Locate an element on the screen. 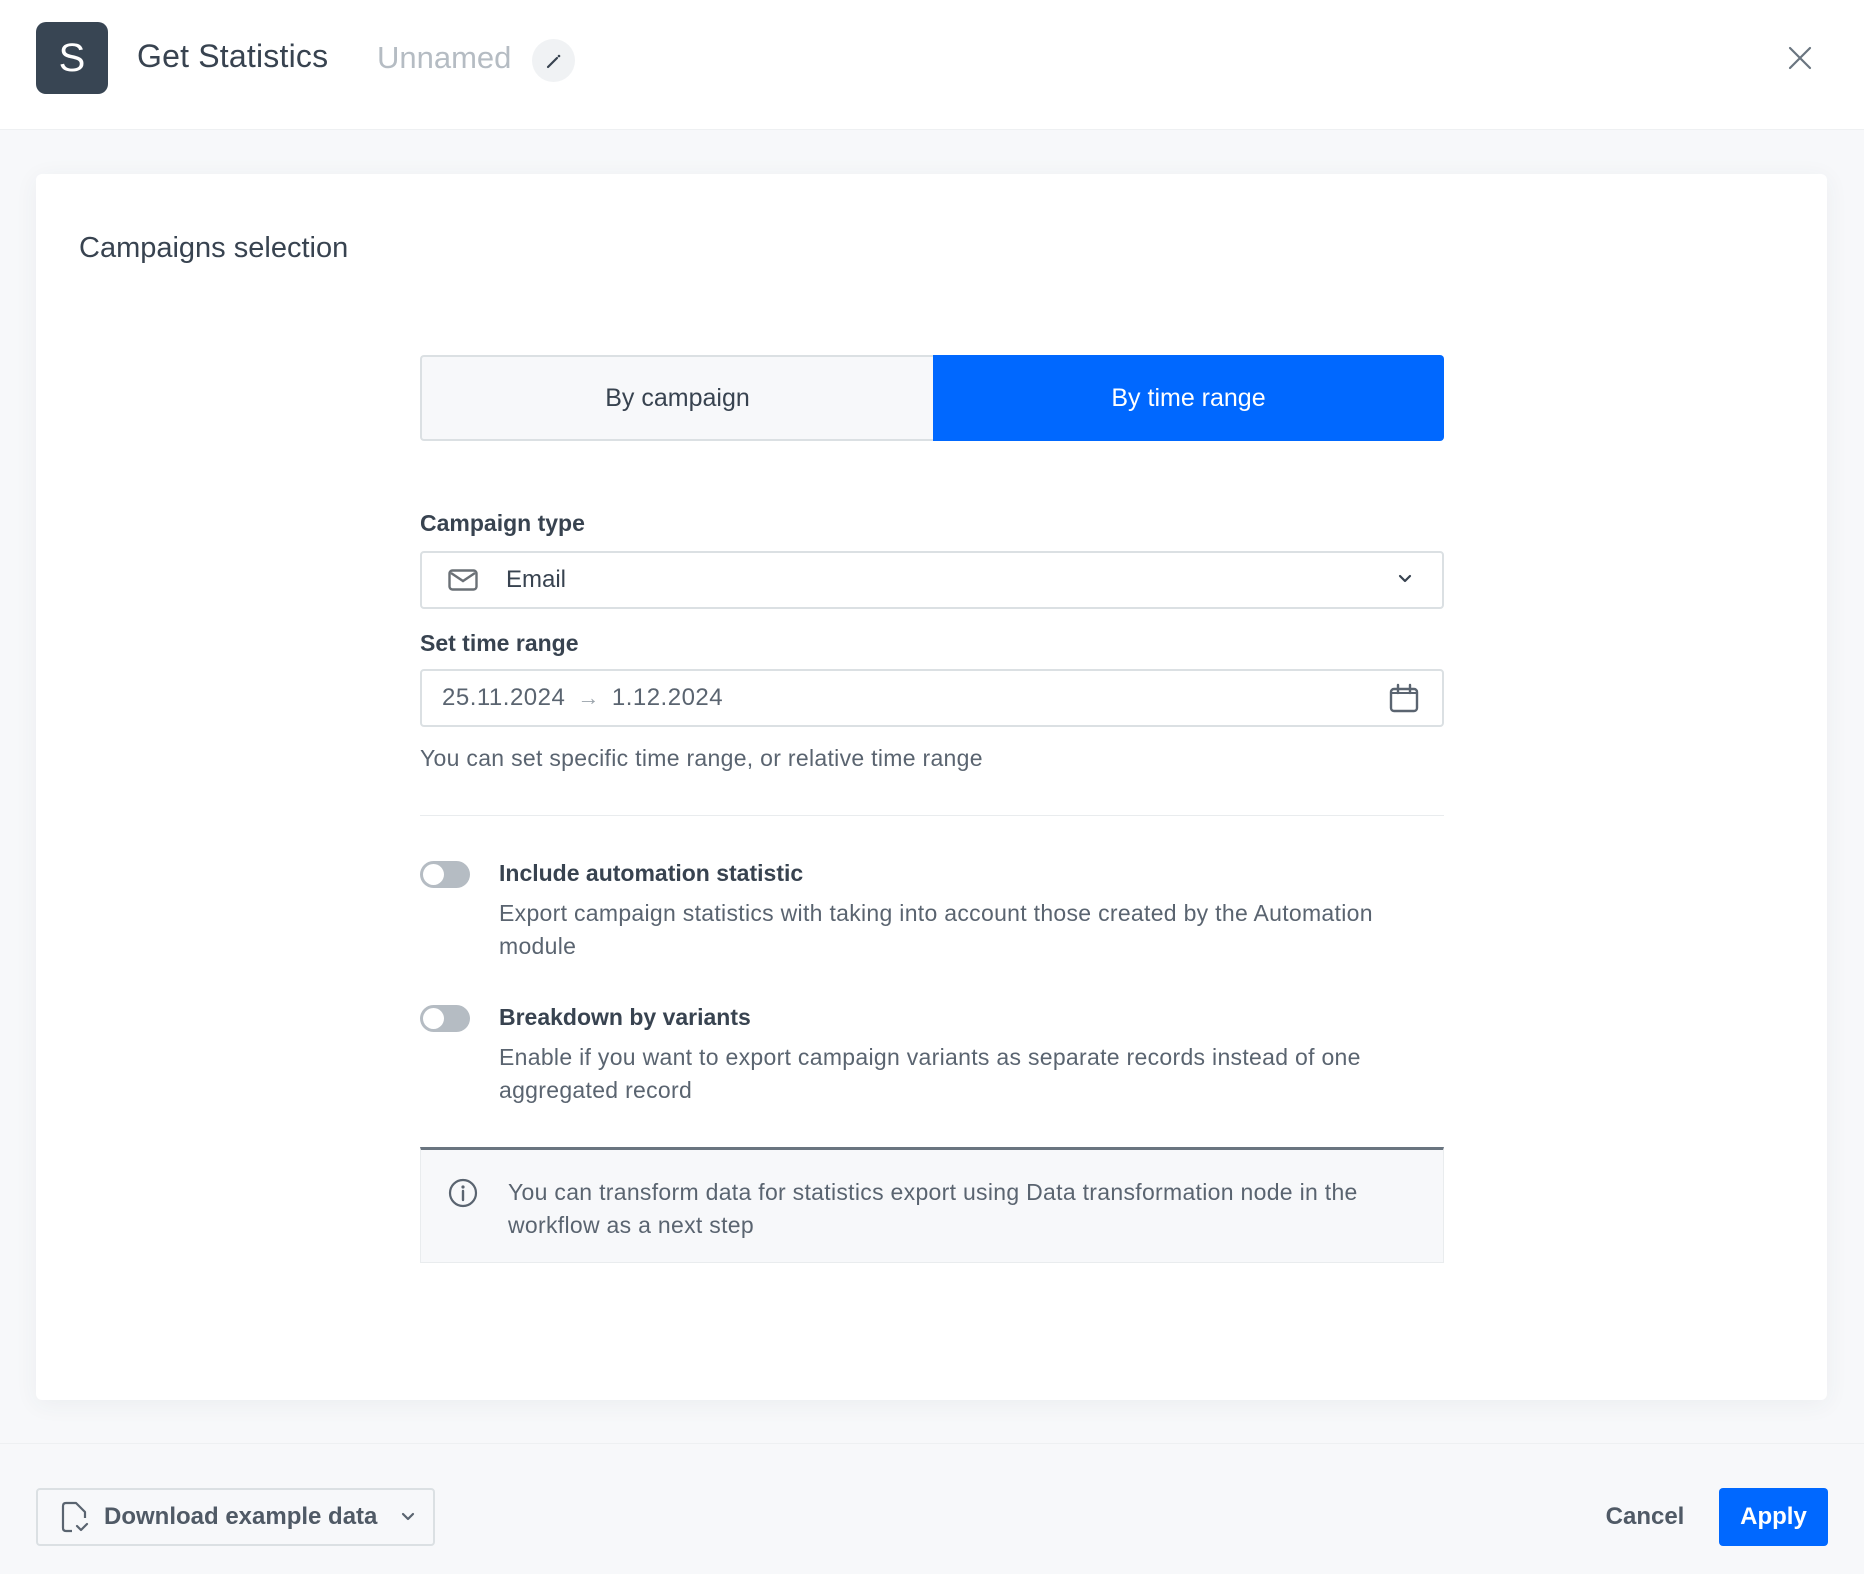  page-title: Get Statistics is located at coordinates (233, 56).